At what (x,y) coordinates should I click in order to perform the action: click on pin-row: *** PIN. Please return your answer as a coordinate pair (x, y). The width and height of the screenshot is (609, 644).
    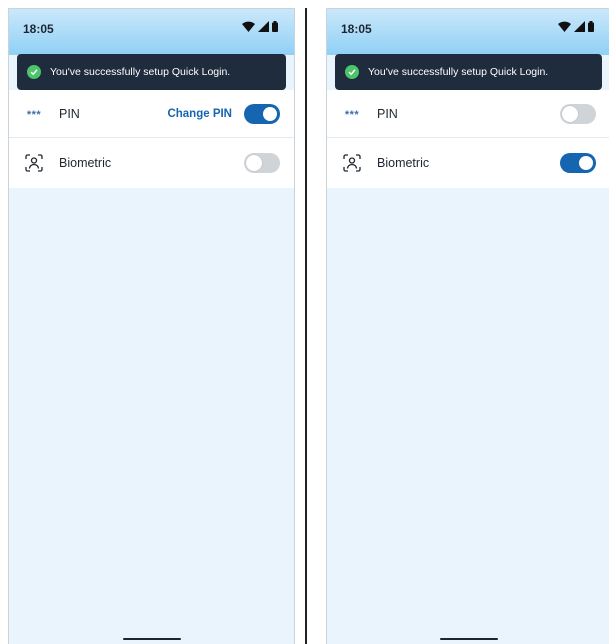
    Looking at the image, I should click on (468, 114).